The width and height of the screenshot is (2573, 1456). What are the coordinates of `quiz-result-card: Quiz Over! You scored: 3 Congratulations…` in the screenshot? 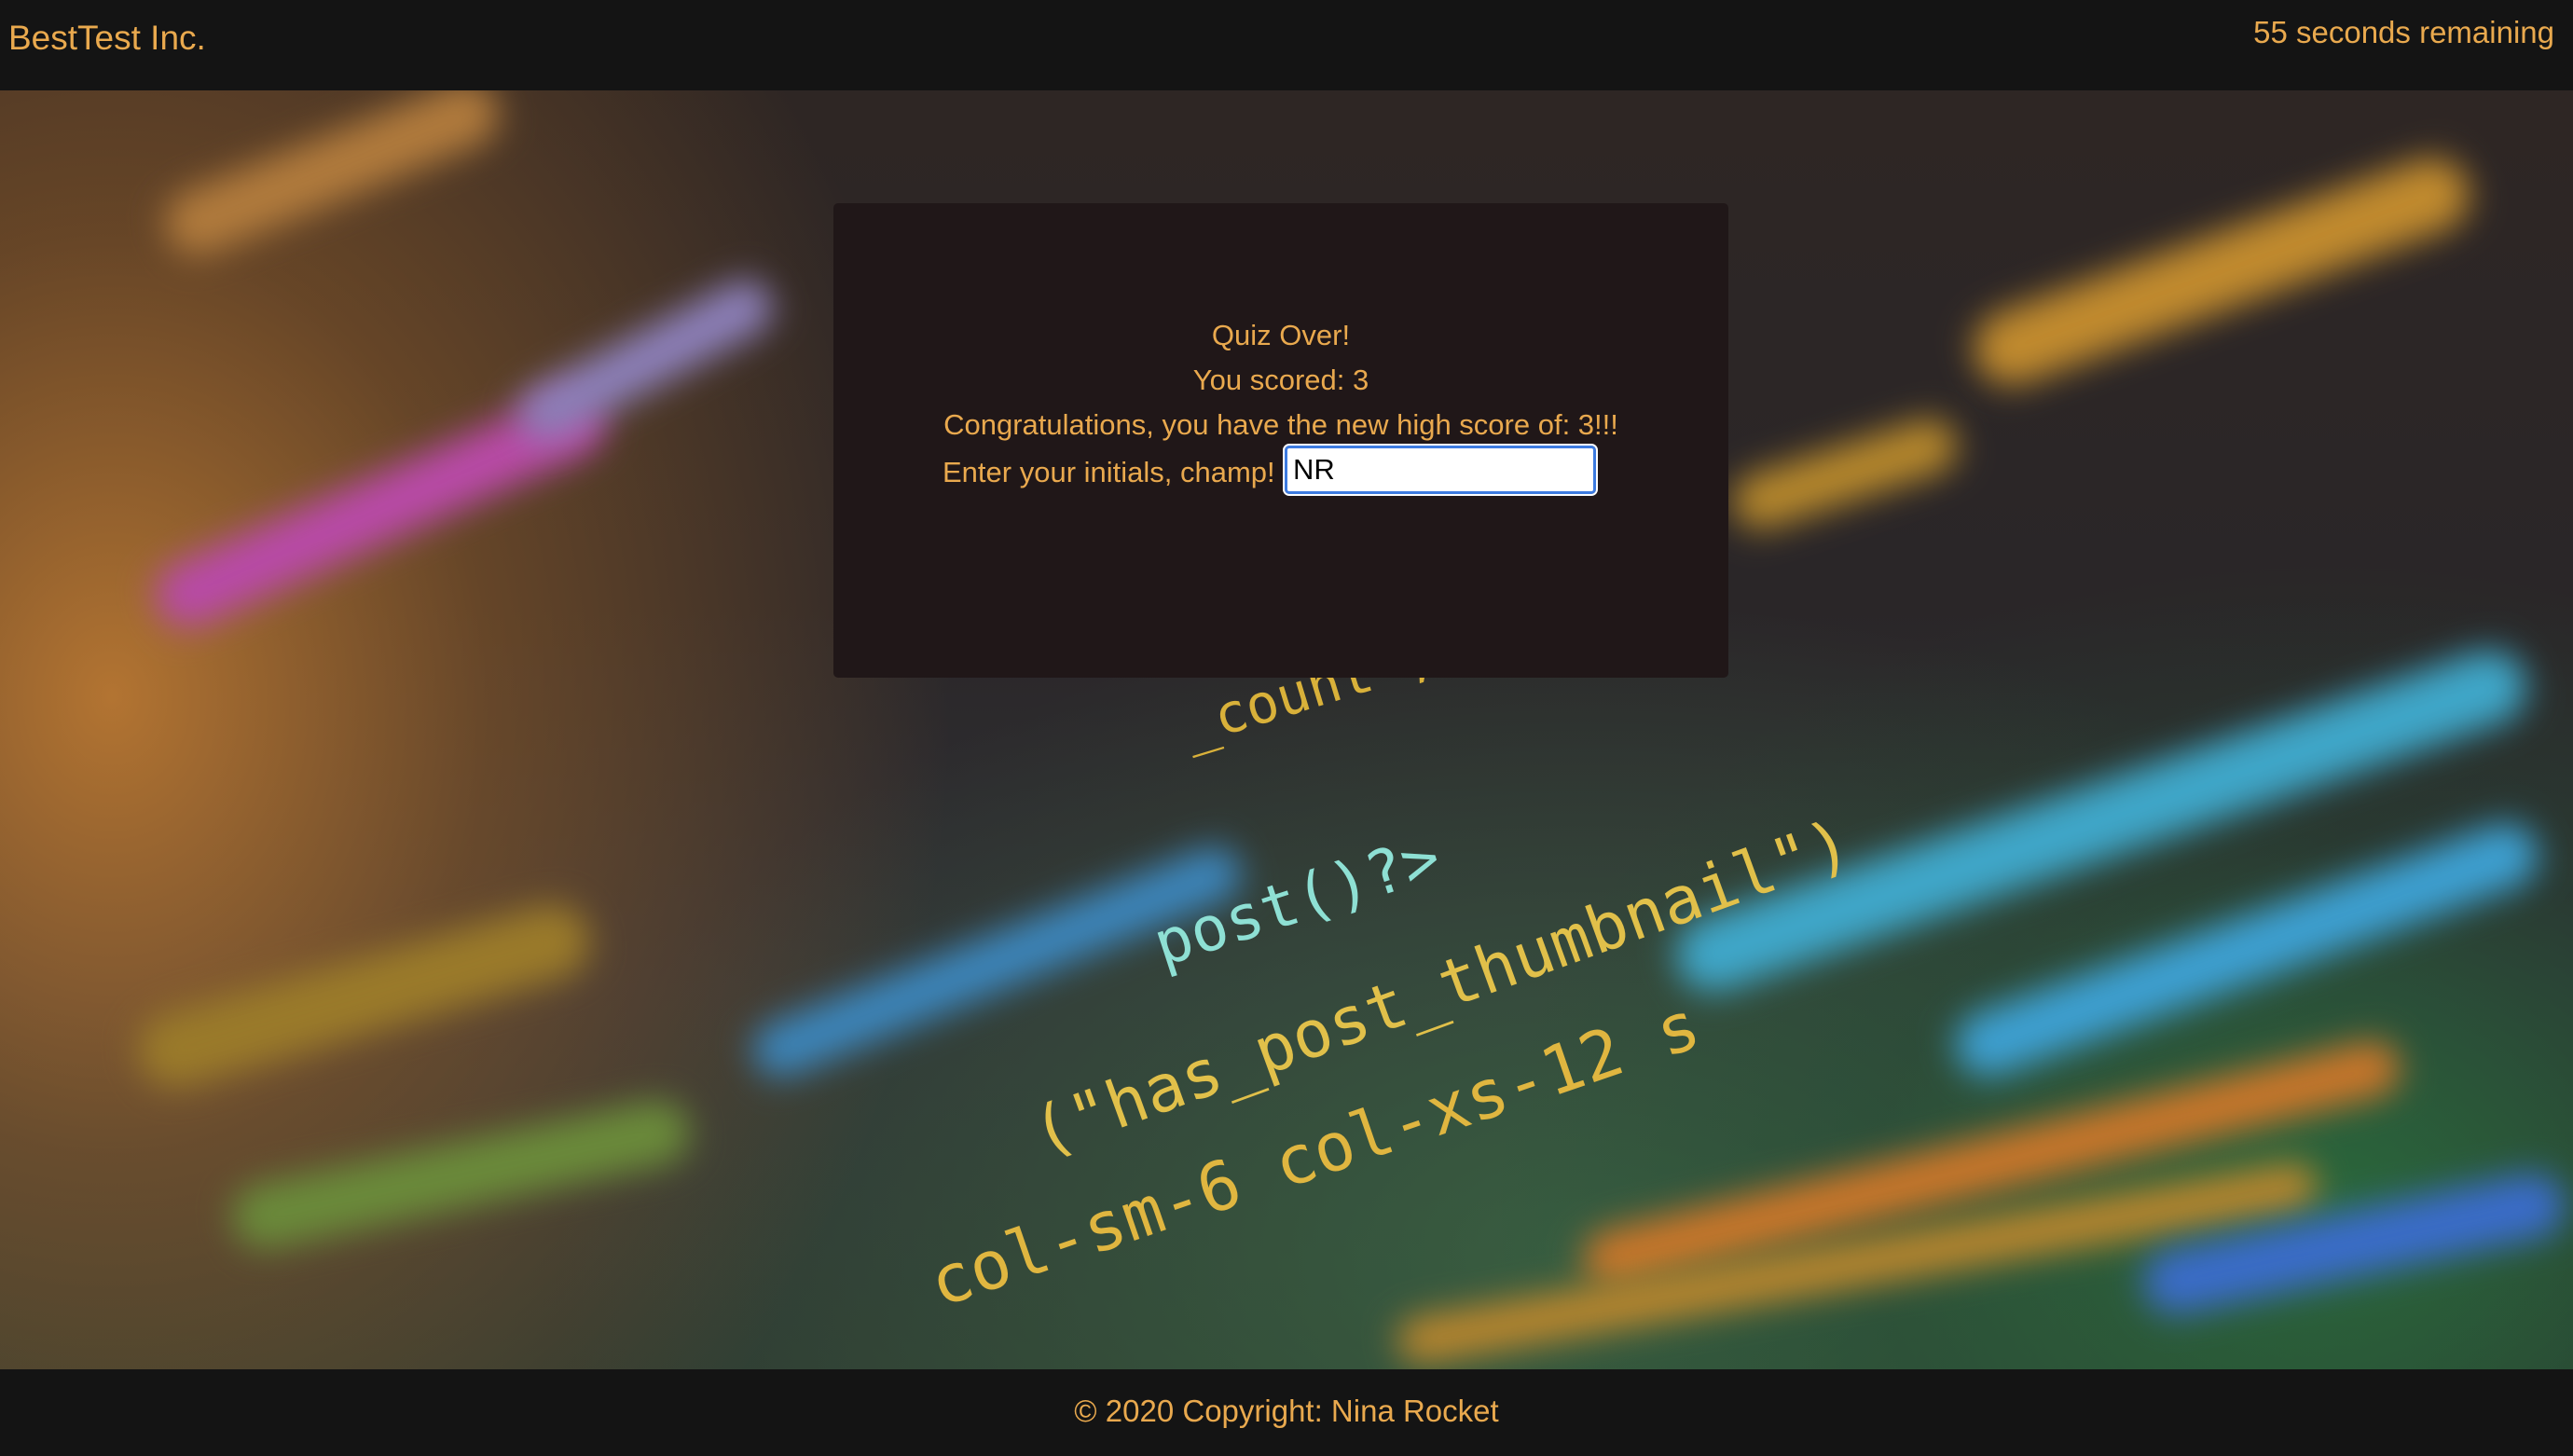 It's located at (1280, 440).